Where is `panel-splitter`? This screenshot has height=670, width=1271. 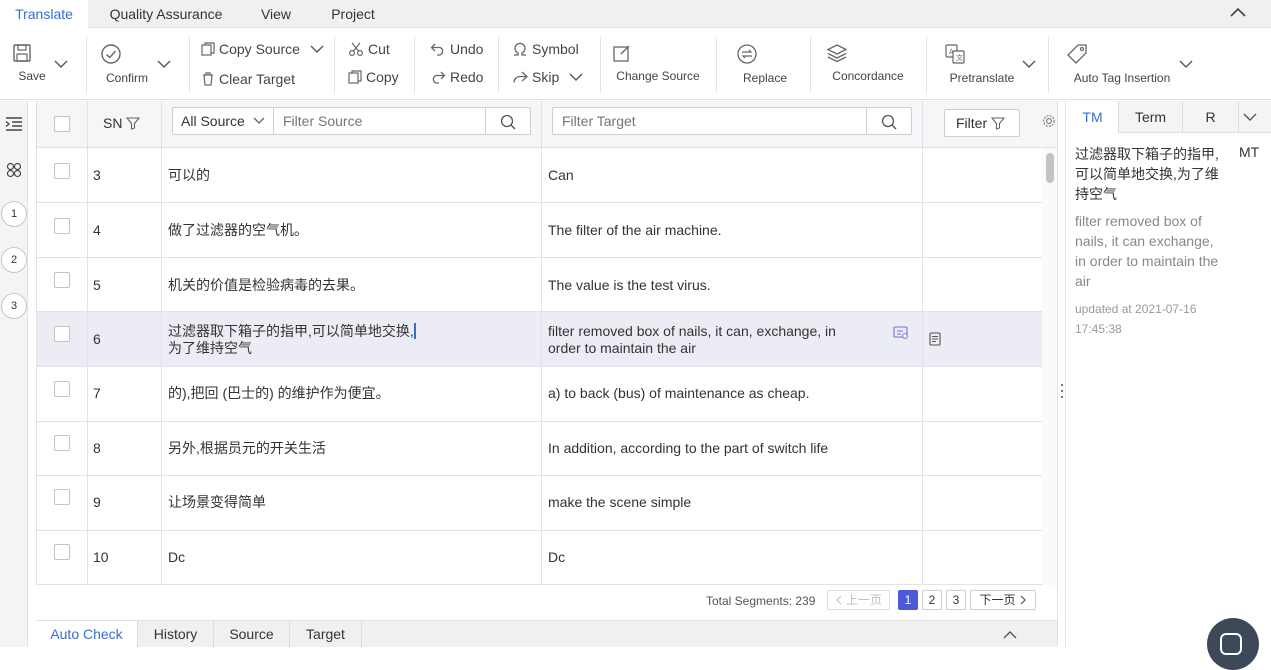 panel-splitter is located at coordinates (1061, 374).